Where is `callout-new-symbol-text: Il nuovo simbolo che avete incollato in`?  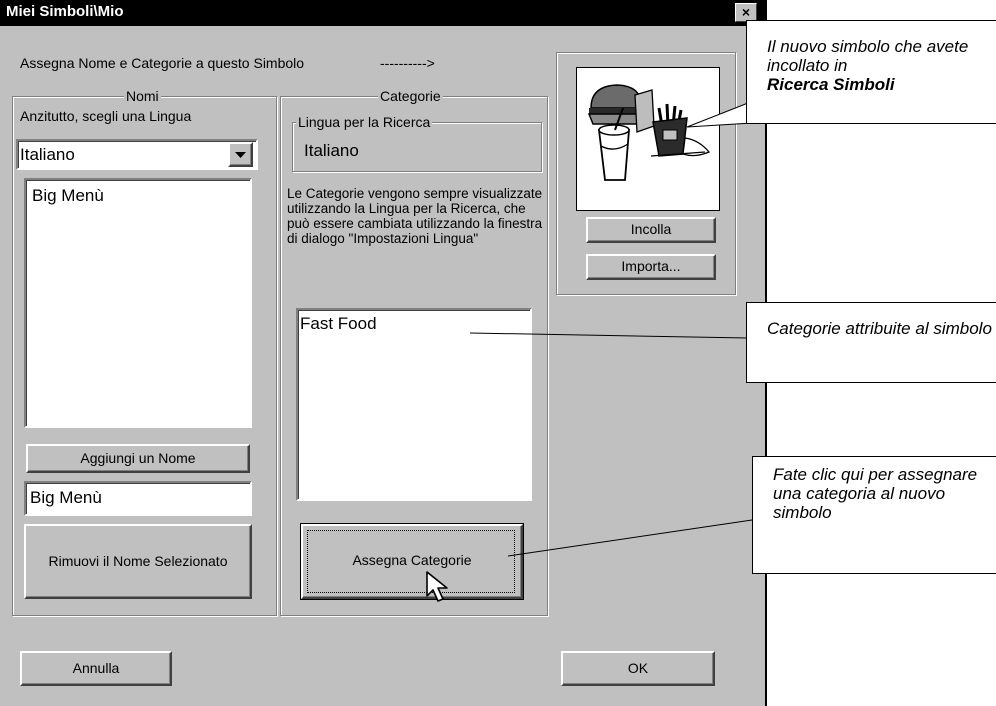
callout-new-symbol-text: Il nuovo simbolo che avete incollato in is located at coordinates (868, 56).